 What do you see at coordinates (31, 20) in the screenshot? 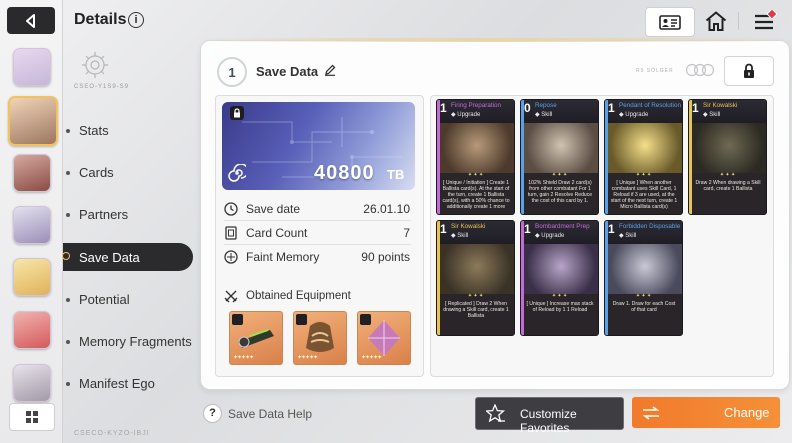
I see `back-button` at bounding box center [31, 20].